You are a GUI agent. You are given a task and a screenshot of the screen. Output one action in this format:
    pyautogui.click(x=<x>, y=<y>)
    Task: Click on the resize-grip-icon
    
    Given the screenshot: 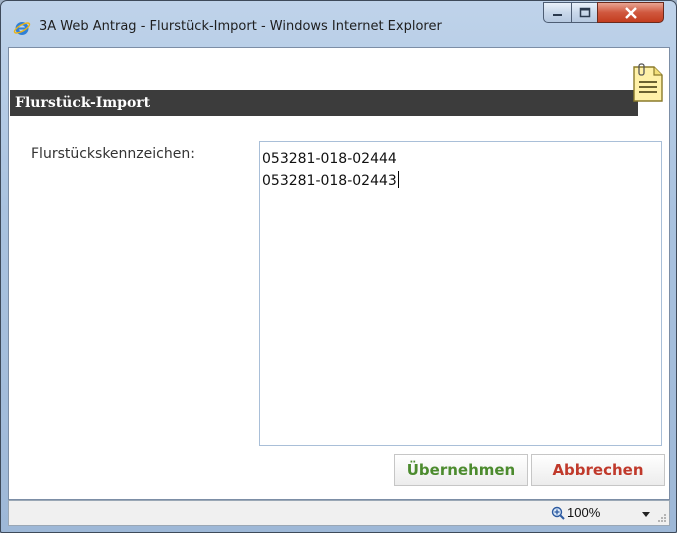 What is the action you would take?
    pyautogui.click(x=662, y=518)
    